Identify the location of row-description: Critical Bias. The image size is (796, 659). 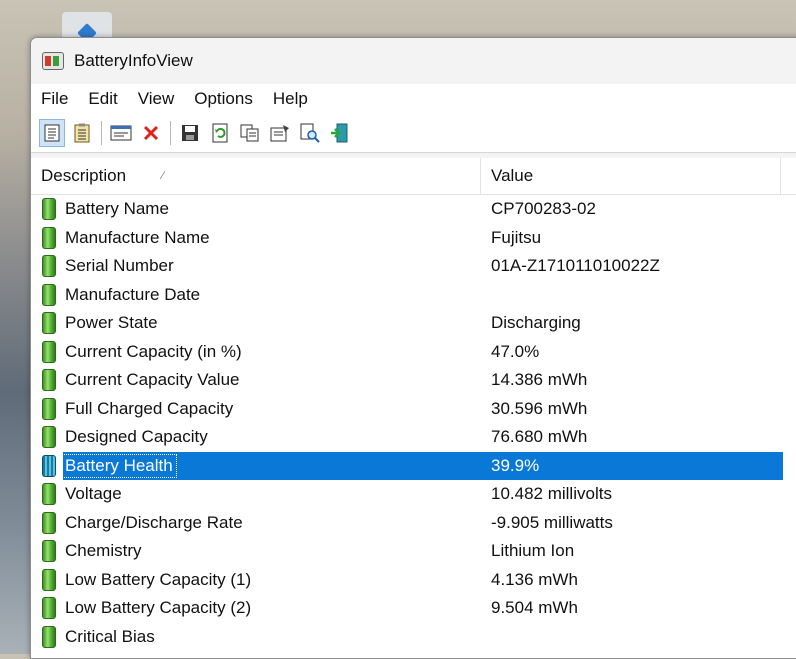
(110, 636).